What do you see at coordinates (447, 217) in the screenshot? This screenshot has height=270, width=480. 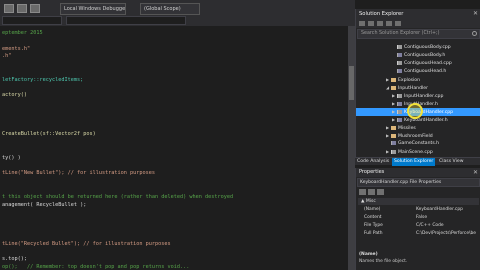 I see `property-value: False` at bounding box center [447, 217].